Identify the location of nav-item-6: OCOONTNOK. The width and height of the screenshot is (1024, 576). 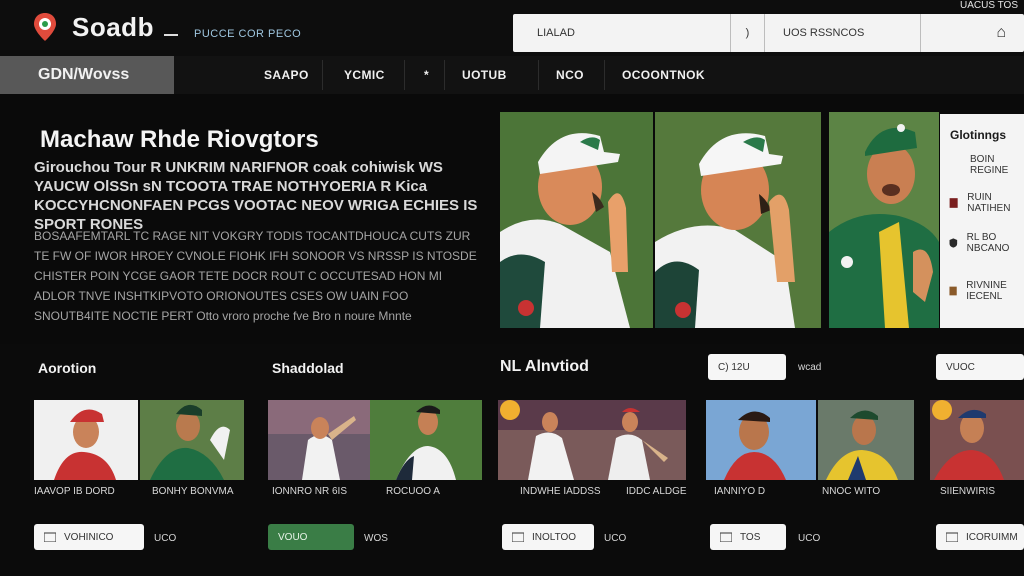
(663, 75).